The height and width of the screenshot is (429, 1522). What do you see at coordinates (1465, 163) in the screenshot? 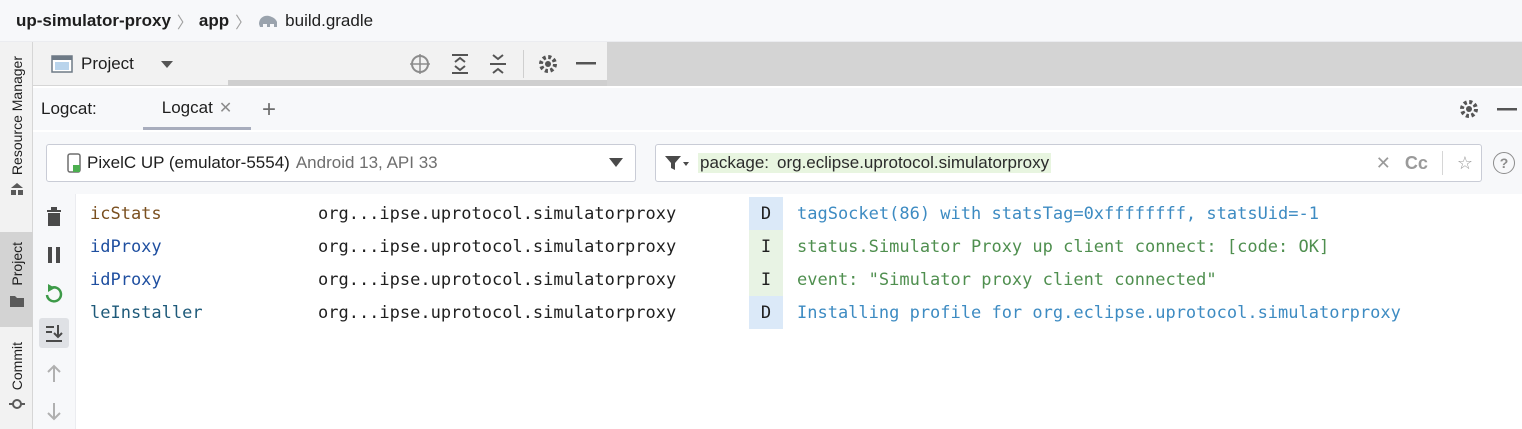
I see `star-icon: ☆` at bounding box center [1465, 163].